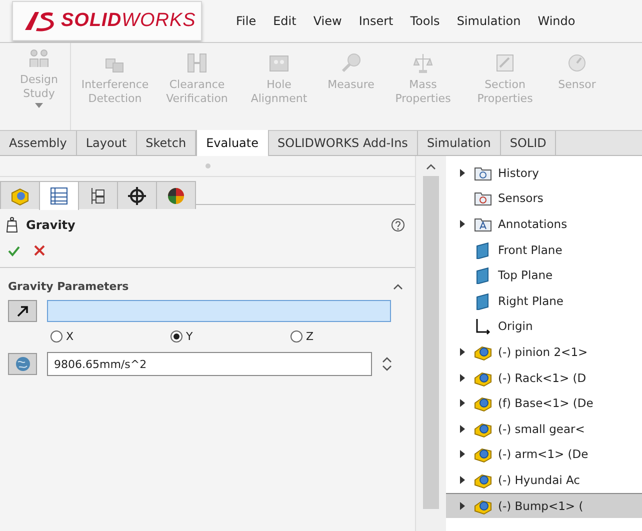  What do you see at coordinates (12, 225) in the screenshot?
I see `weight-icon` at bounding box center [12, 225].